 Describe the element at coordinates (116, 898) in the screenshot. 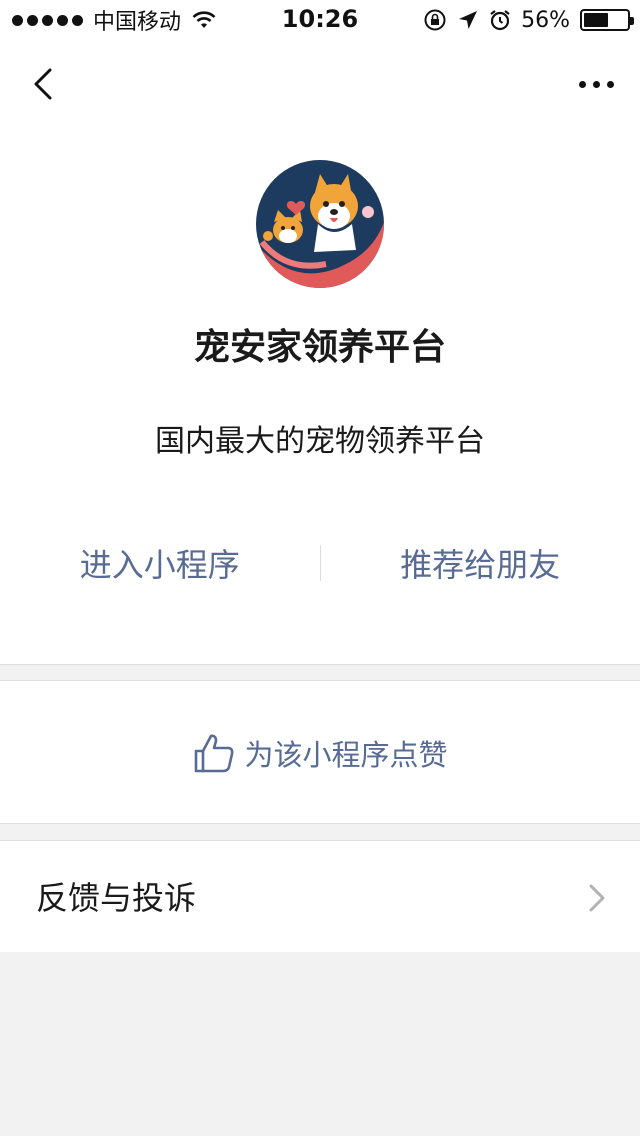

I see `feedback-label: 反馈与投诉` at that location.